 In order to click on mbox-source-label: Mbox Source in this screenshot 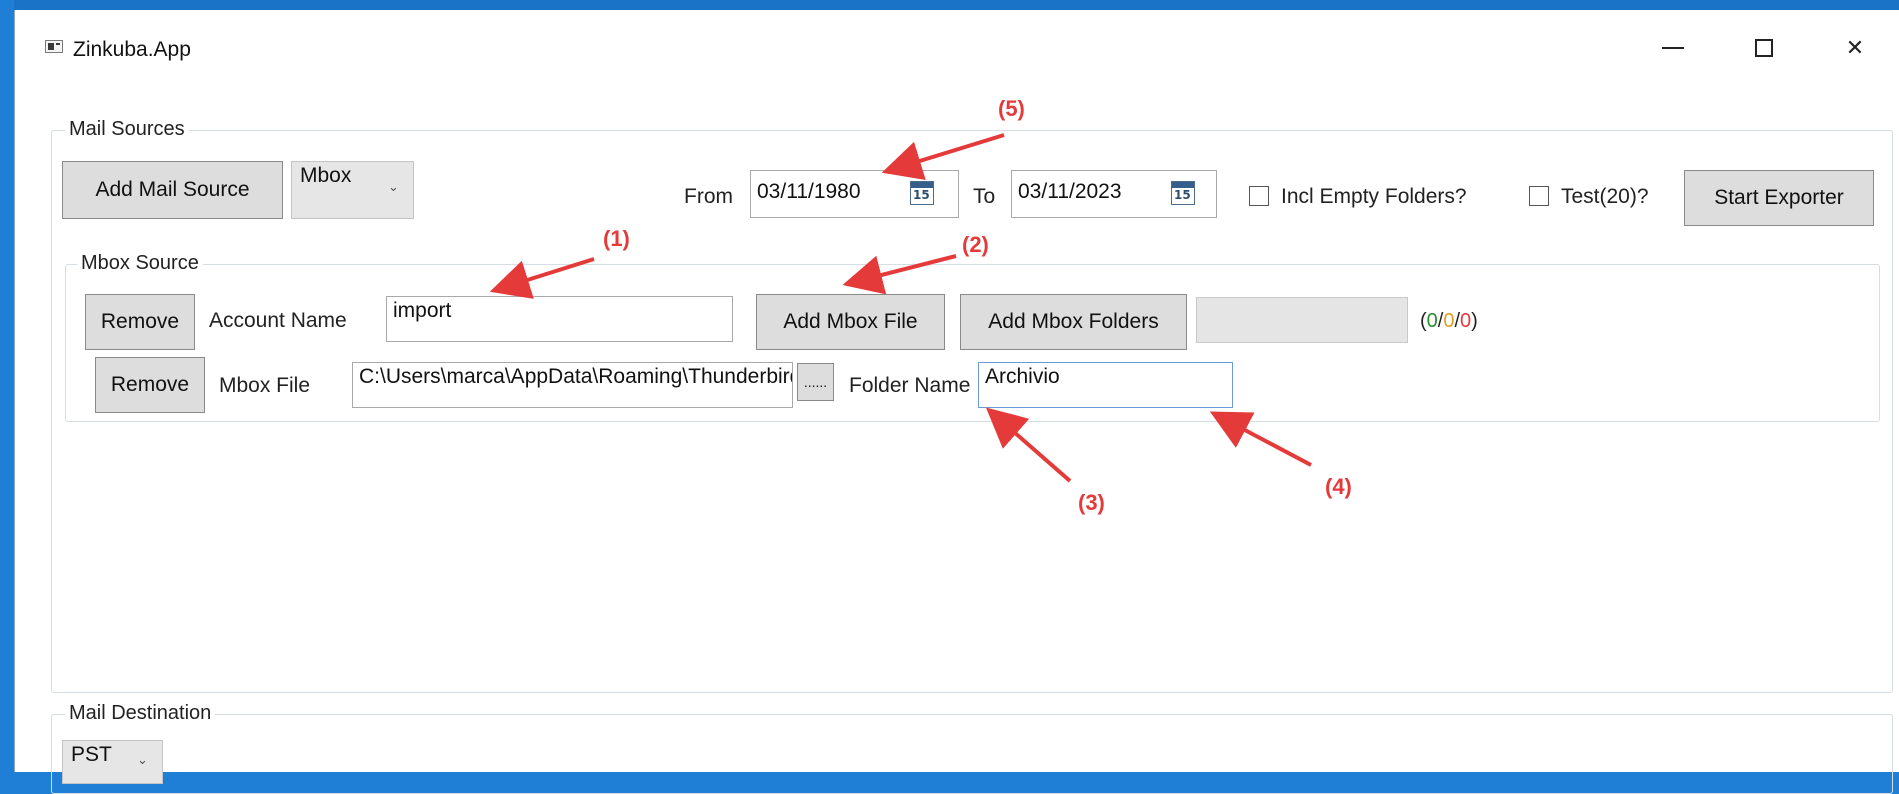, I will do `click(140, 263)`.